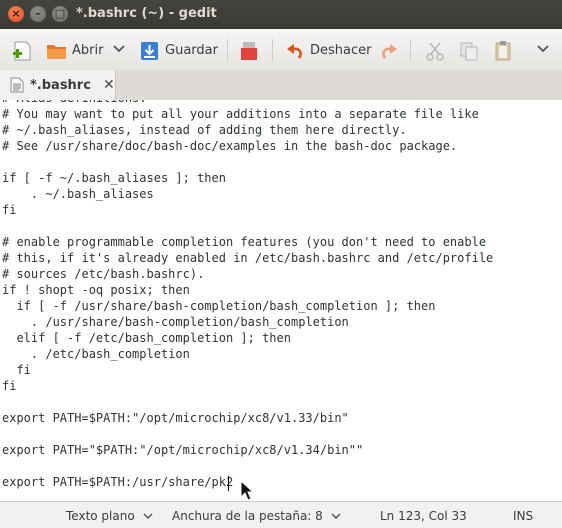 This screenshot has width=562, height=528. What do you see at coordinates (88, 50) in the screenshot?
I see `open-label: Abrir` at bounding box center [88, 50].